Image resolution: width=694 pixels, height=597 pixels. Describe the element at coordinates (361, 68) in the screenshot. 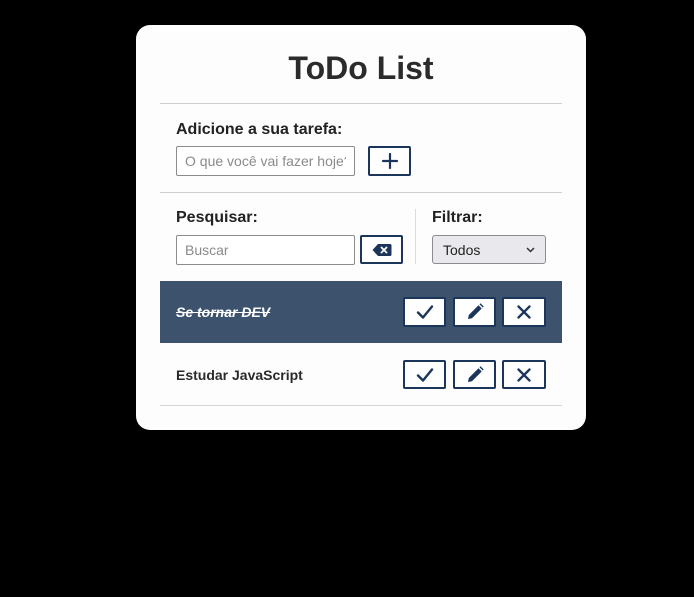

I see `page-title: ToDo List` at that location.